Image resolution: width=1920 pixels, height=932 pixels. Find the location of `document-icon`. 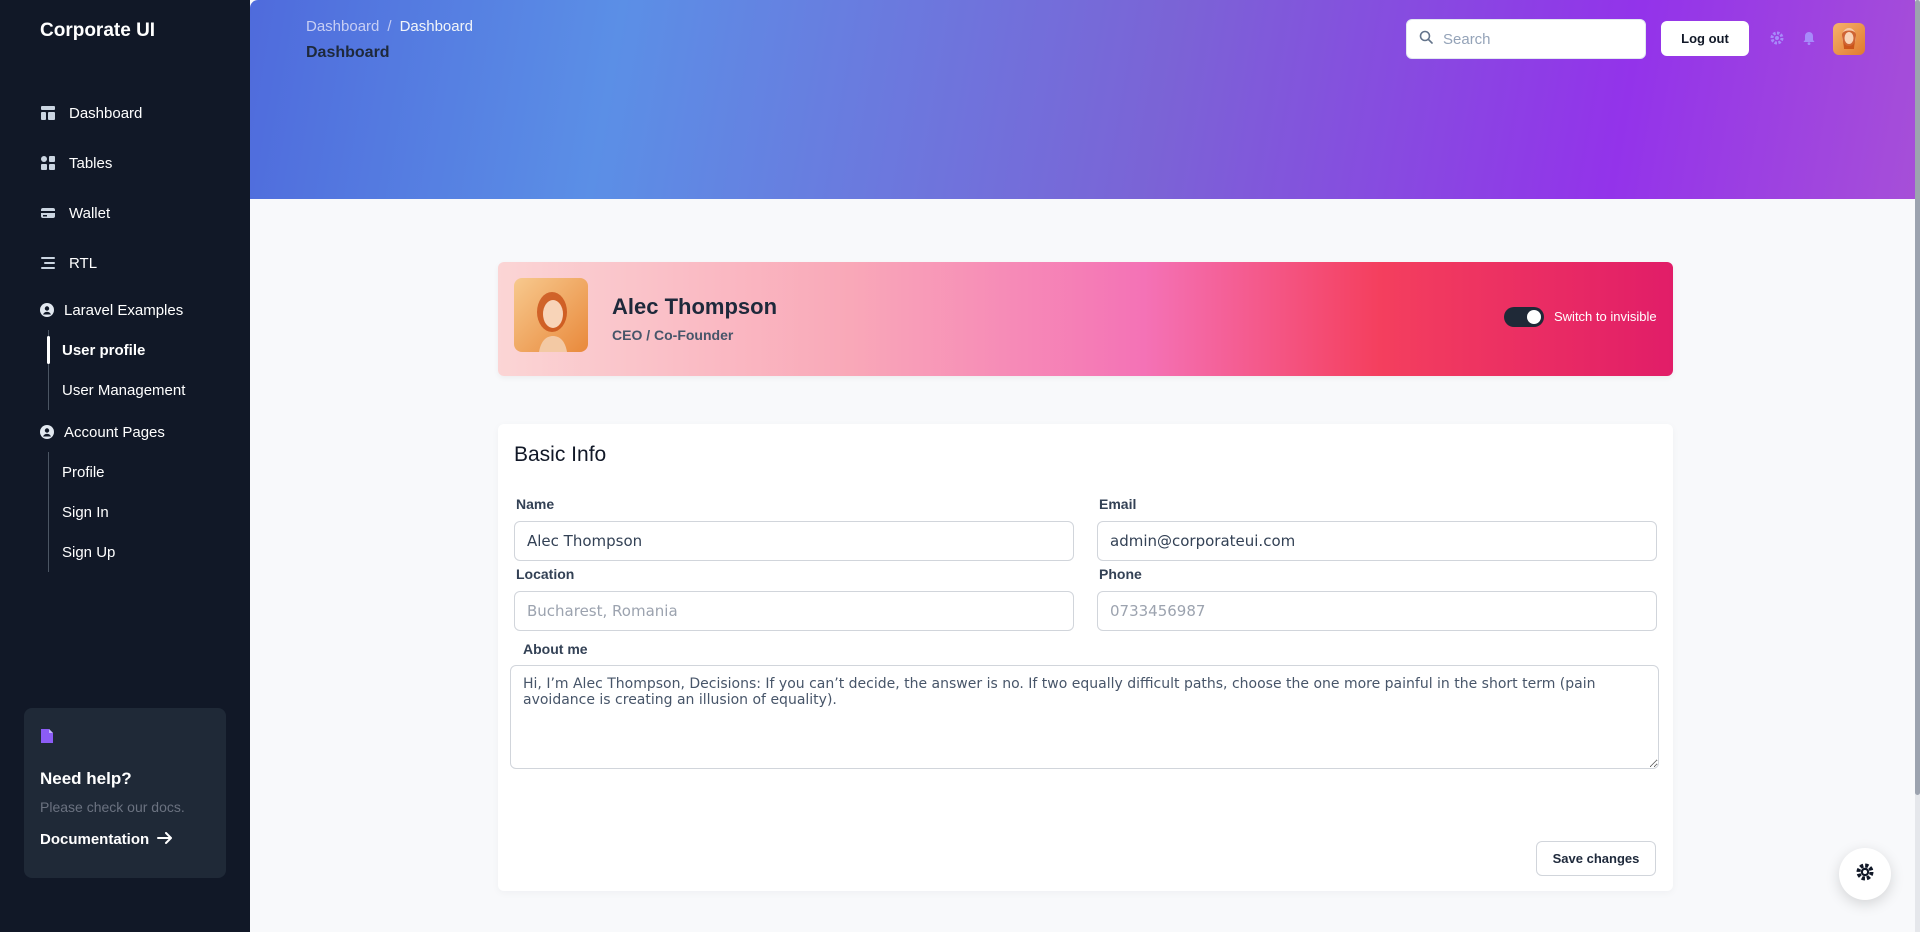

document-icon is located at coordinates (47, 738).